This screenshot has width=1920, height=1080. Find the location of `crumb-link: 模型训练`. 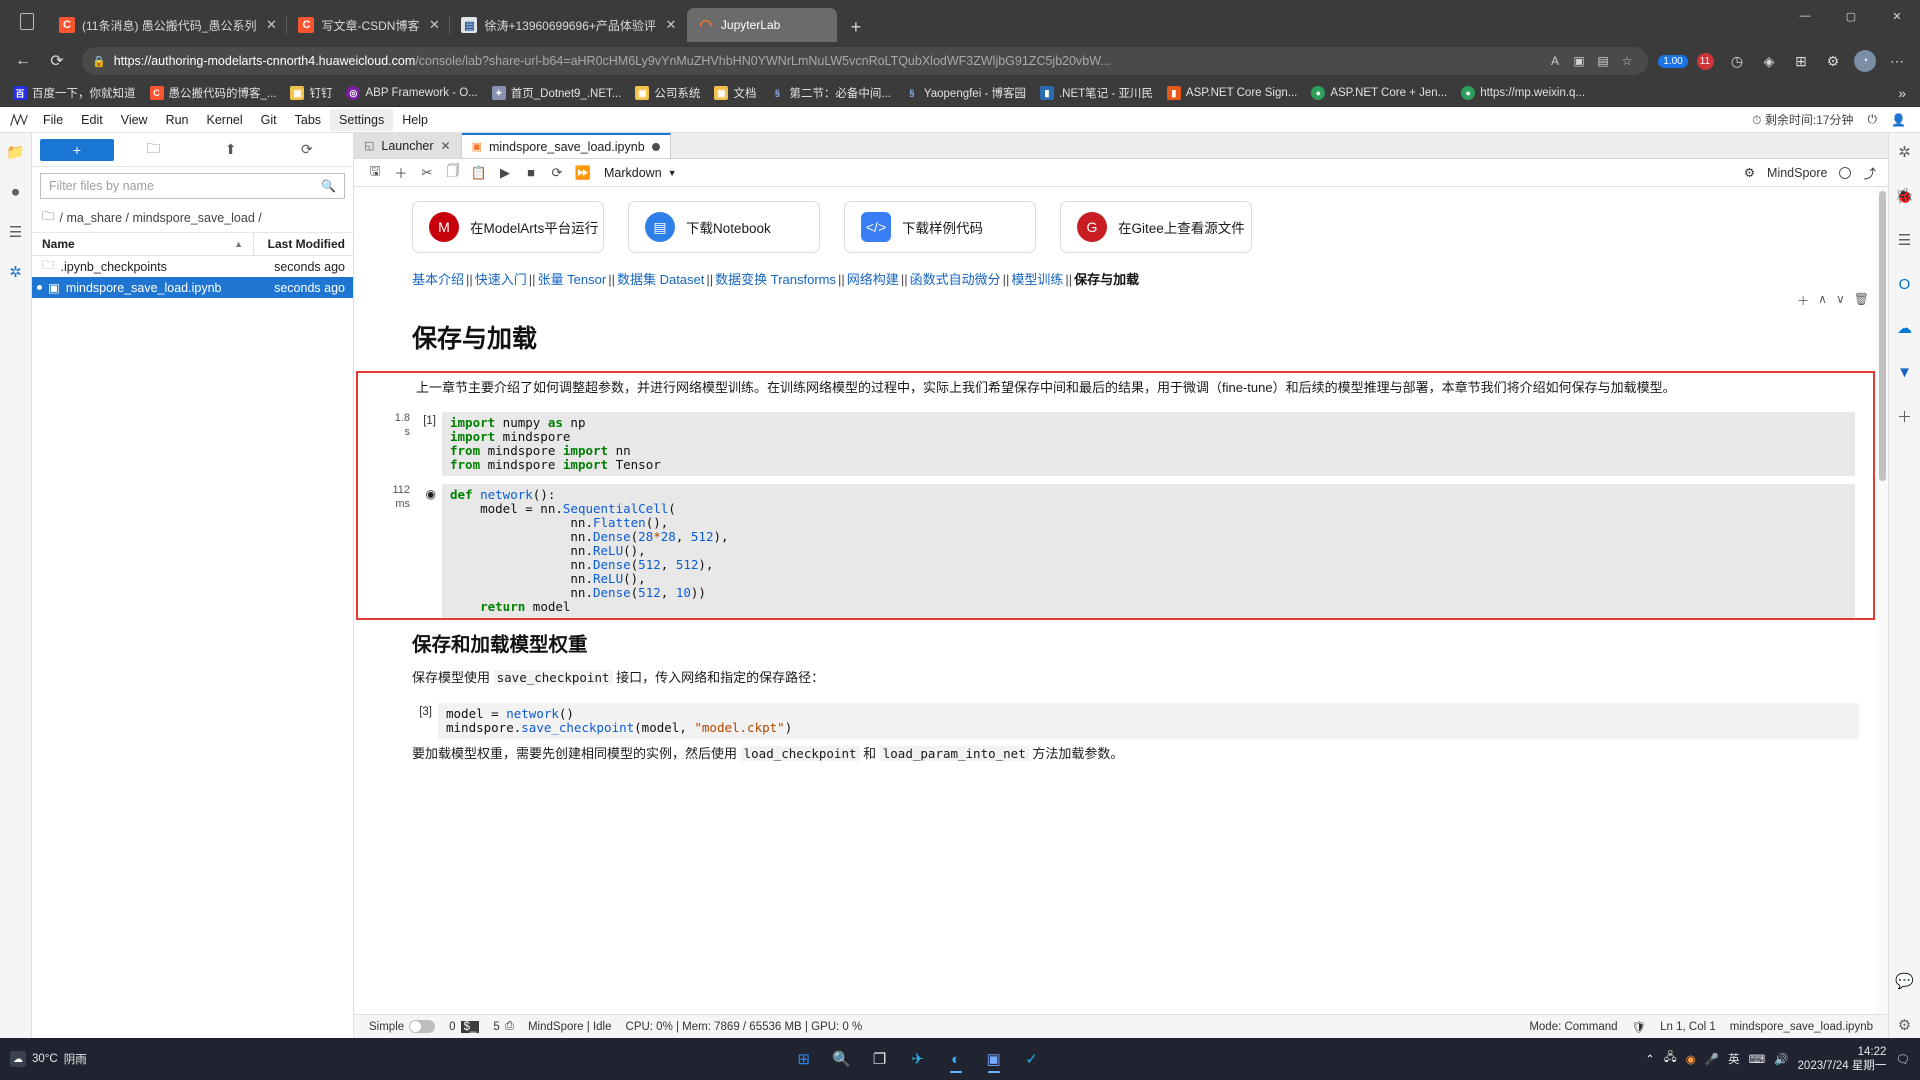

crumb-link: 模型训练 is located at coordinates (1037, 279).